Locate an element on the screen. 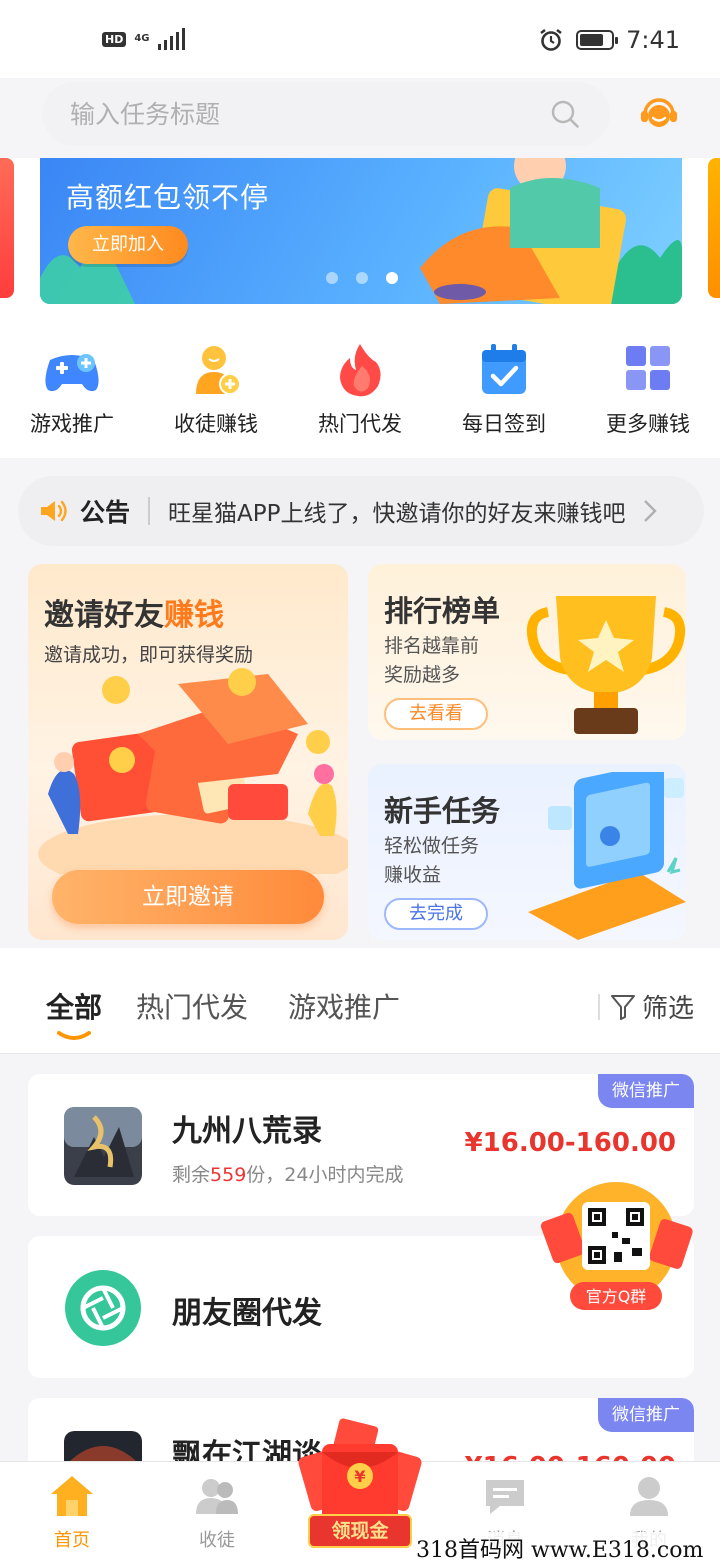 This screenshot has height=1560, width=720. invite-friends-card: 邀请好友赚钱 邀请成功，即可获得奖励 立即邀请 is located at coordinates (188, 752).